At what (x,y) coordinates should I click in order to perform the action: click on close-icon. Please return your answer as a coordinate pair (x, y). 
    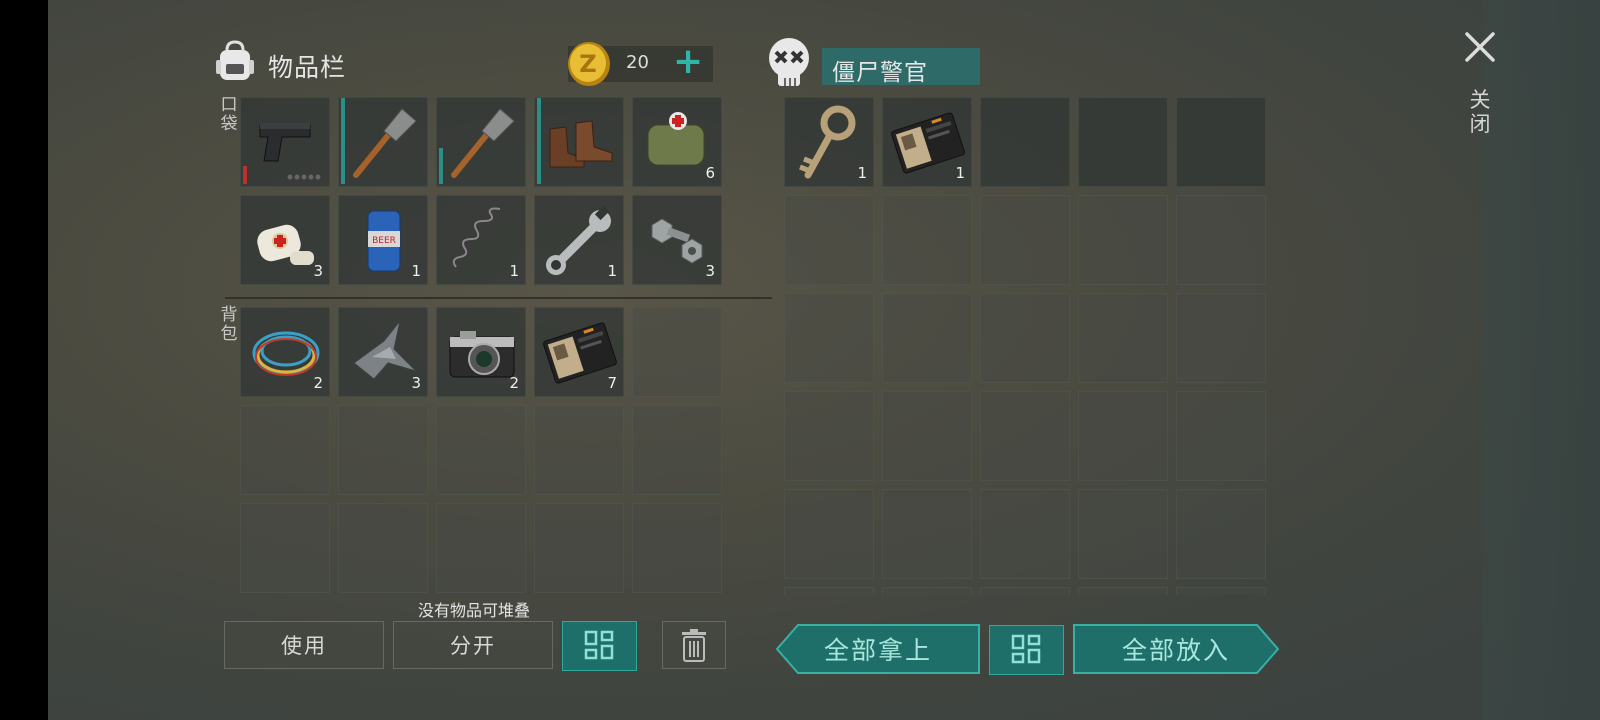
    Looking at the image, I should click on (1480, 47).